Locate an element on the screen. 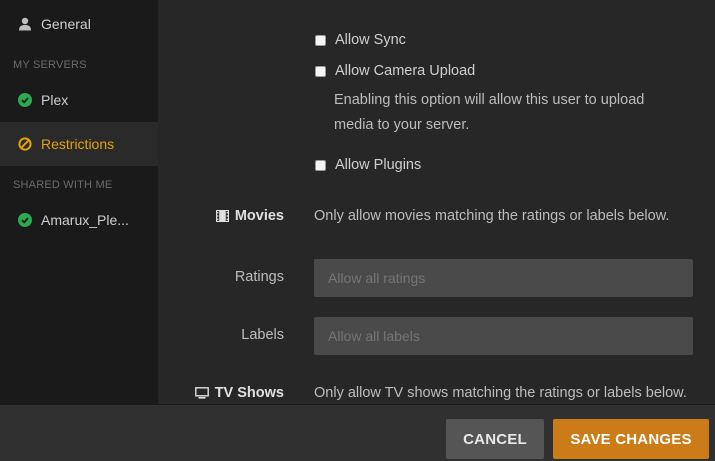 Image resolution: width=715 pixels, height=461 pixels. allow-sync-checkbox is located at coordinates (320, 40).